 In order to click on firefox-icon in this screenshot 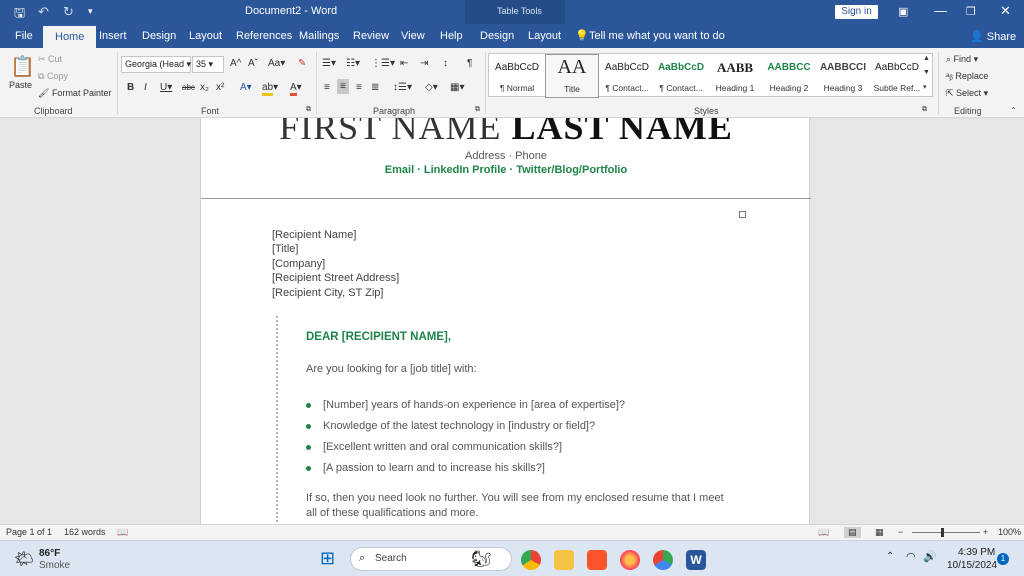, I will do `click(630, 560)`.